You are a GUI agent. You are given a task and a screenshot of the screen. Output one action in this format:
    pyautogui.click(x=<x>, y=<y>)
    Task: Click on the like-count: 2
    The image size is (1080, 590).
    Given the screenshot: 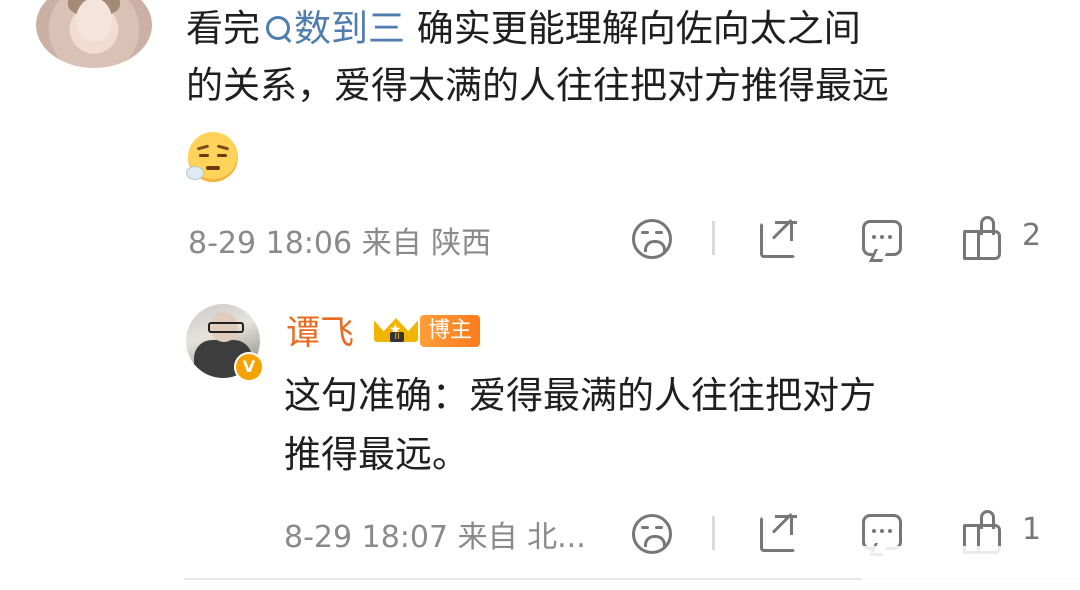 What is the action you would take?
    pyautogui.click(x=1032, y=235)
    